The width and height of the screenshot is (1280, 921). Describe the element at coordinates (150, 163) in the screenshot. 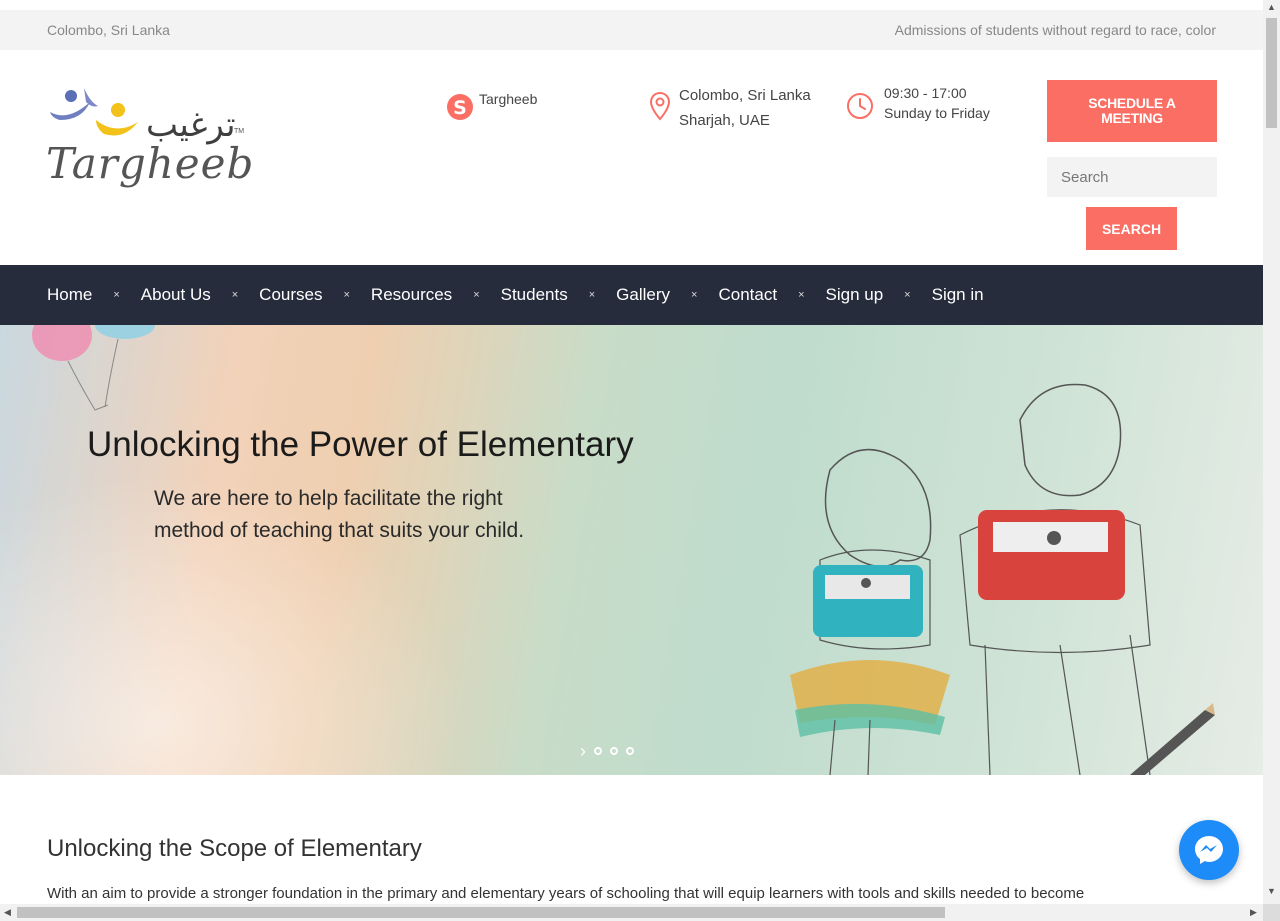

I see `logo-wordmark: Targheeb` at that location.